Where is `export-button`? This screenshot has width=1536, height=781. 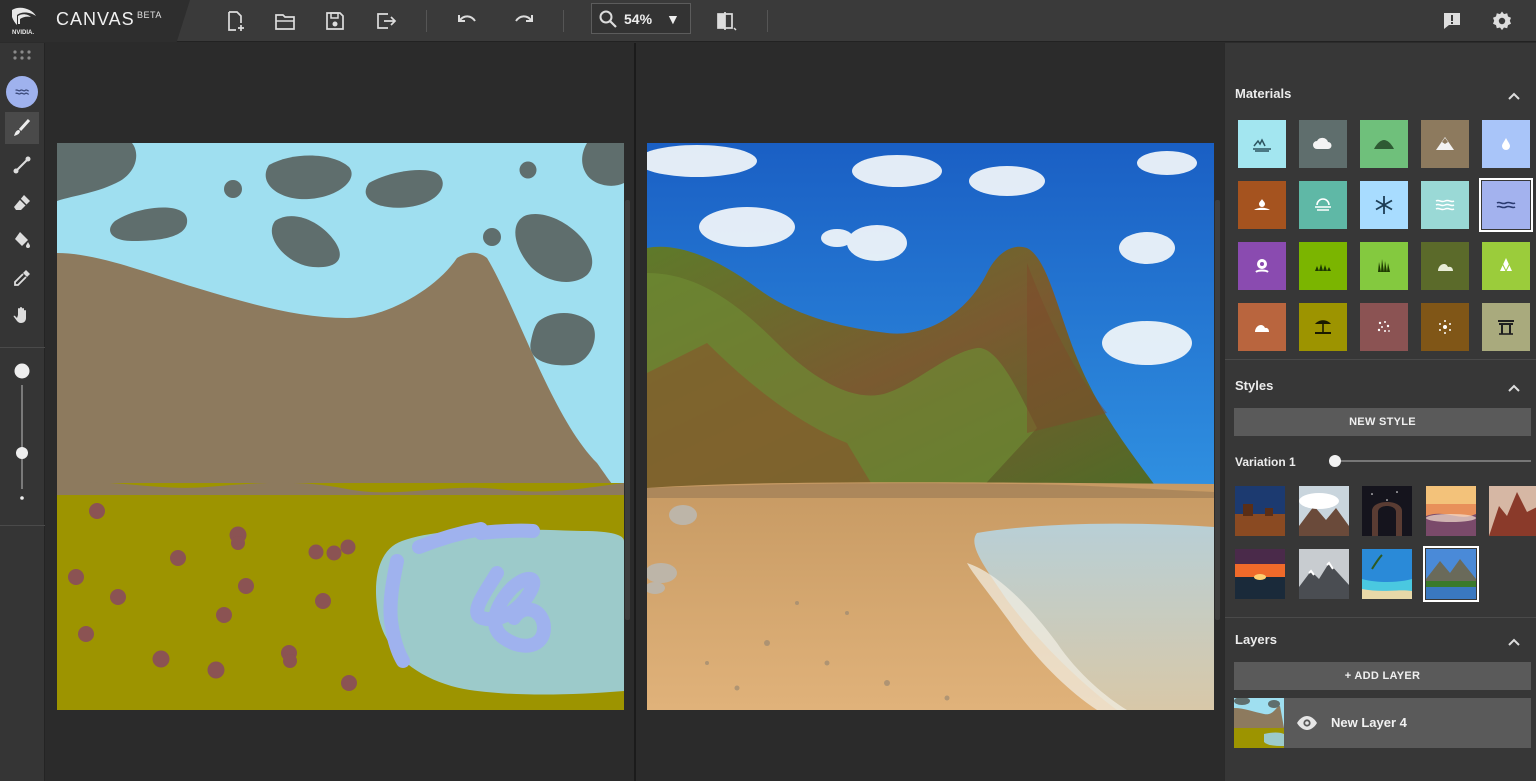
export-button is located at coordinates (386, 21).